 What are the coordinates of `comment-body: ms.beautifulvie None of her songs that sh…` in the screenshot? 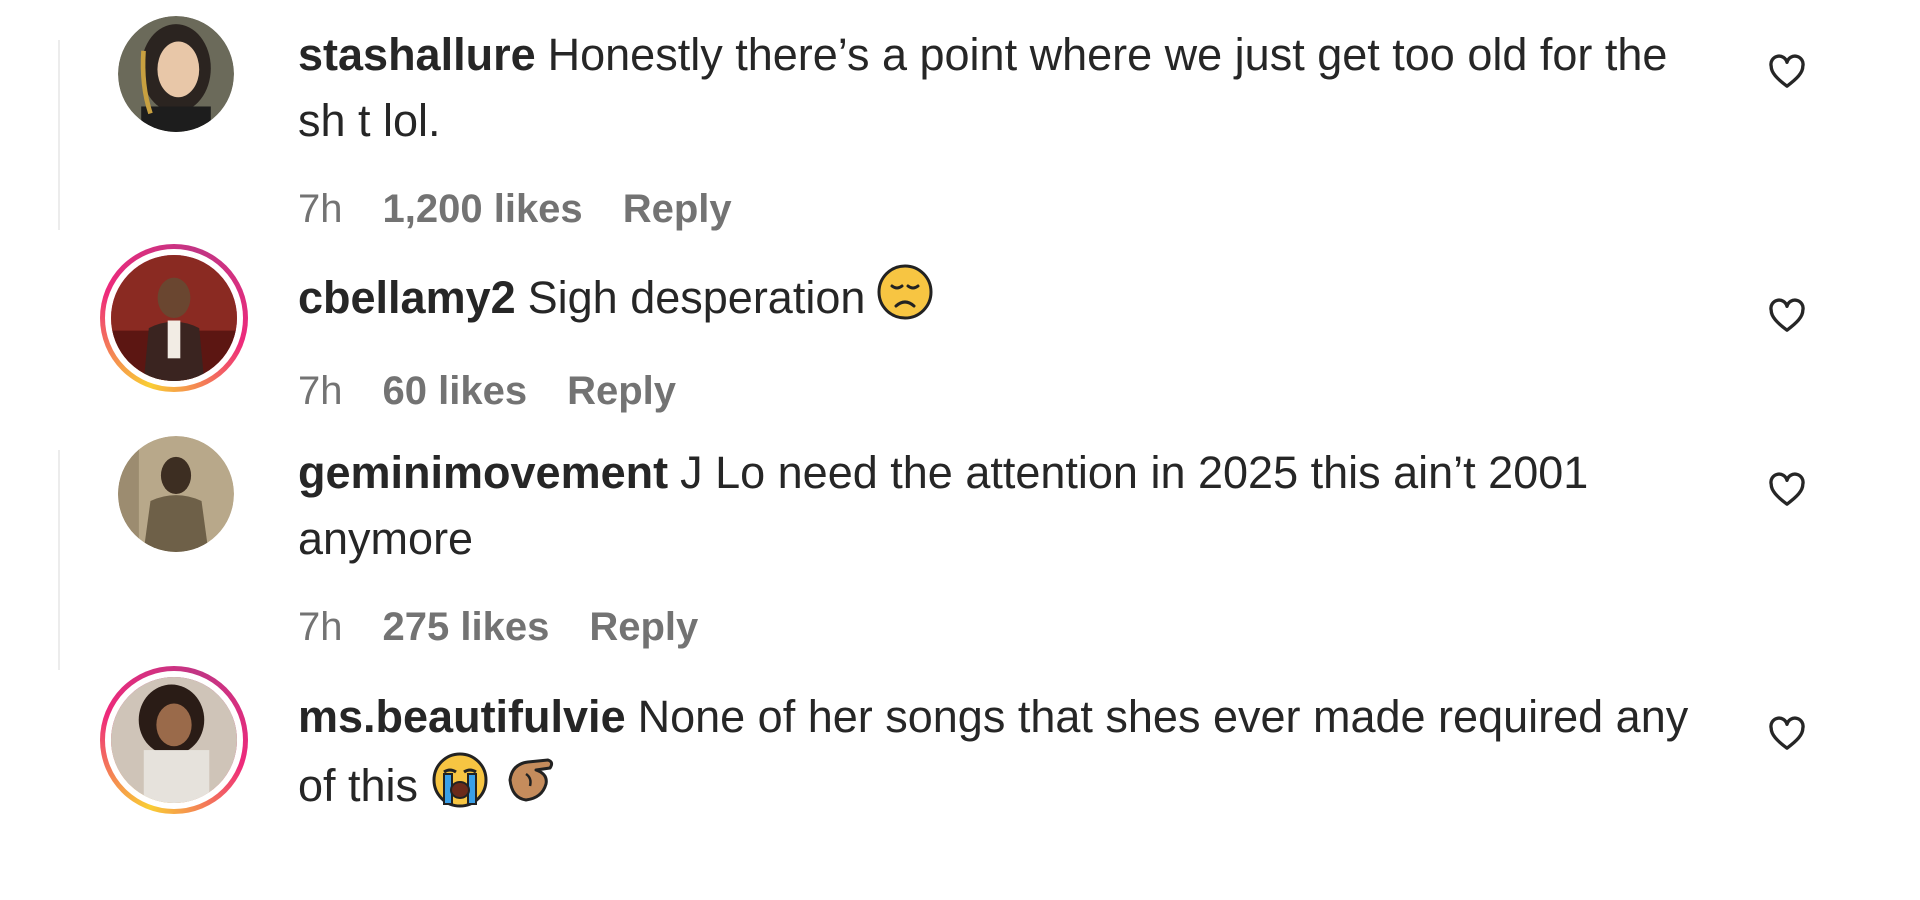 It's located at (1008, 756).